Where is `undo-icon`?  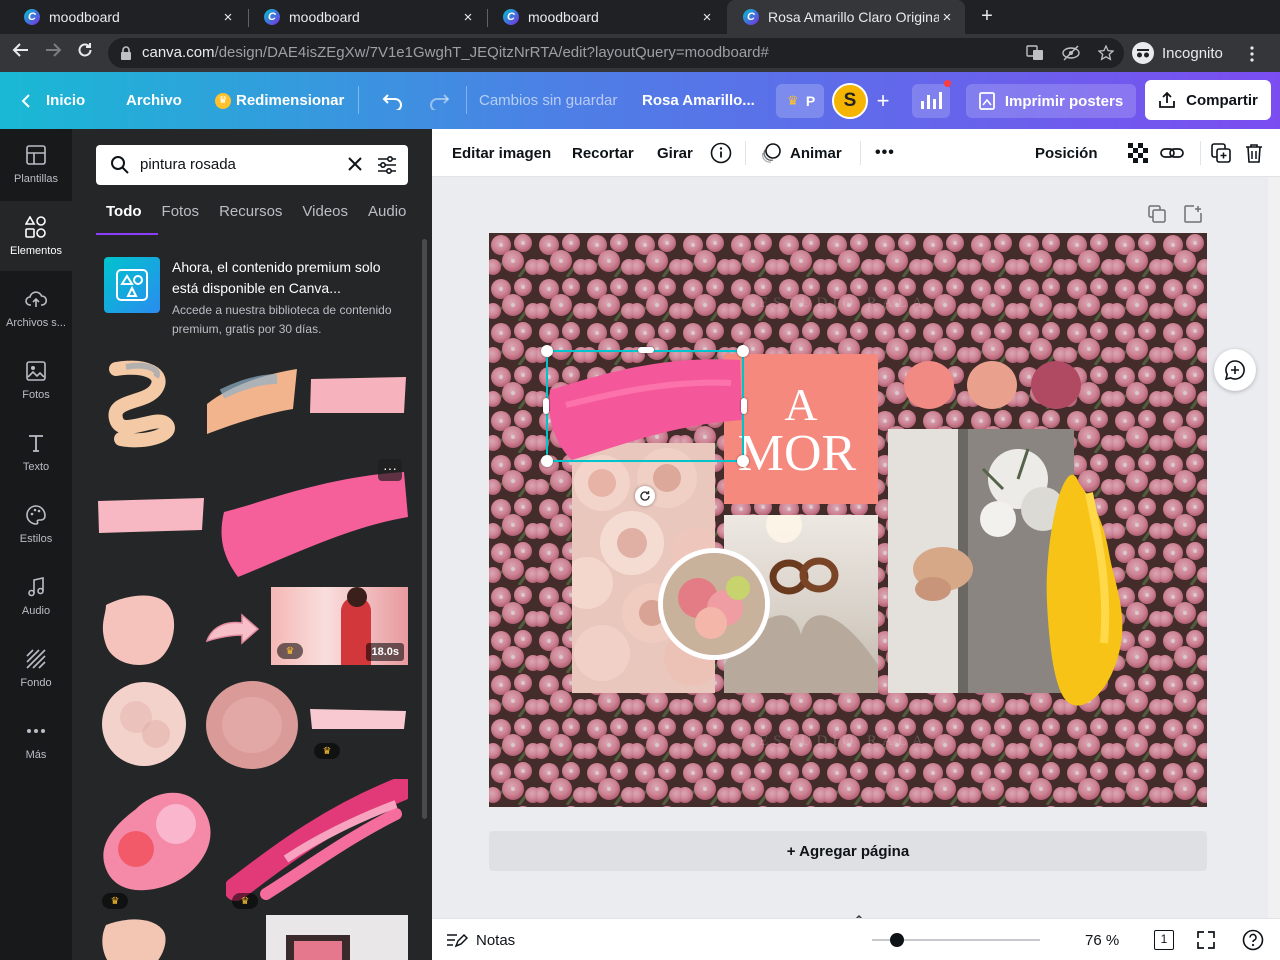
undo-icon is located at coordinates (393, 100).